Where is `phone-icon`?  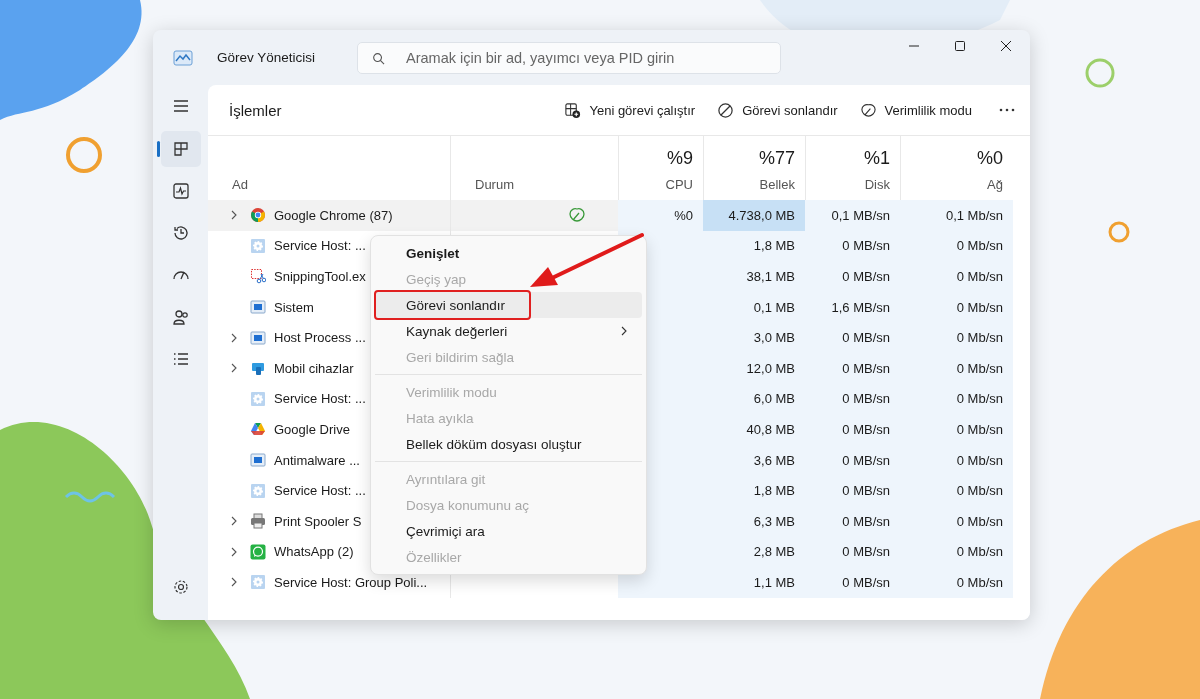 phone-icon is located at coordinates (258, 368).